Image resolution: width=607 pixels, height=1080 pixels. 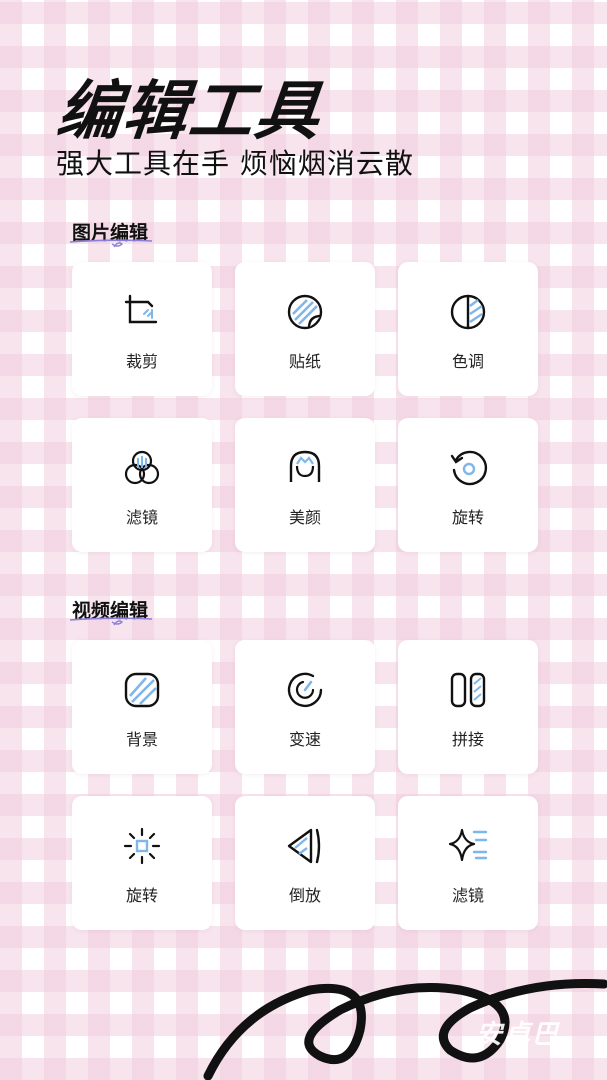 I want to click on tone-icon, so click(x=468, y=312).